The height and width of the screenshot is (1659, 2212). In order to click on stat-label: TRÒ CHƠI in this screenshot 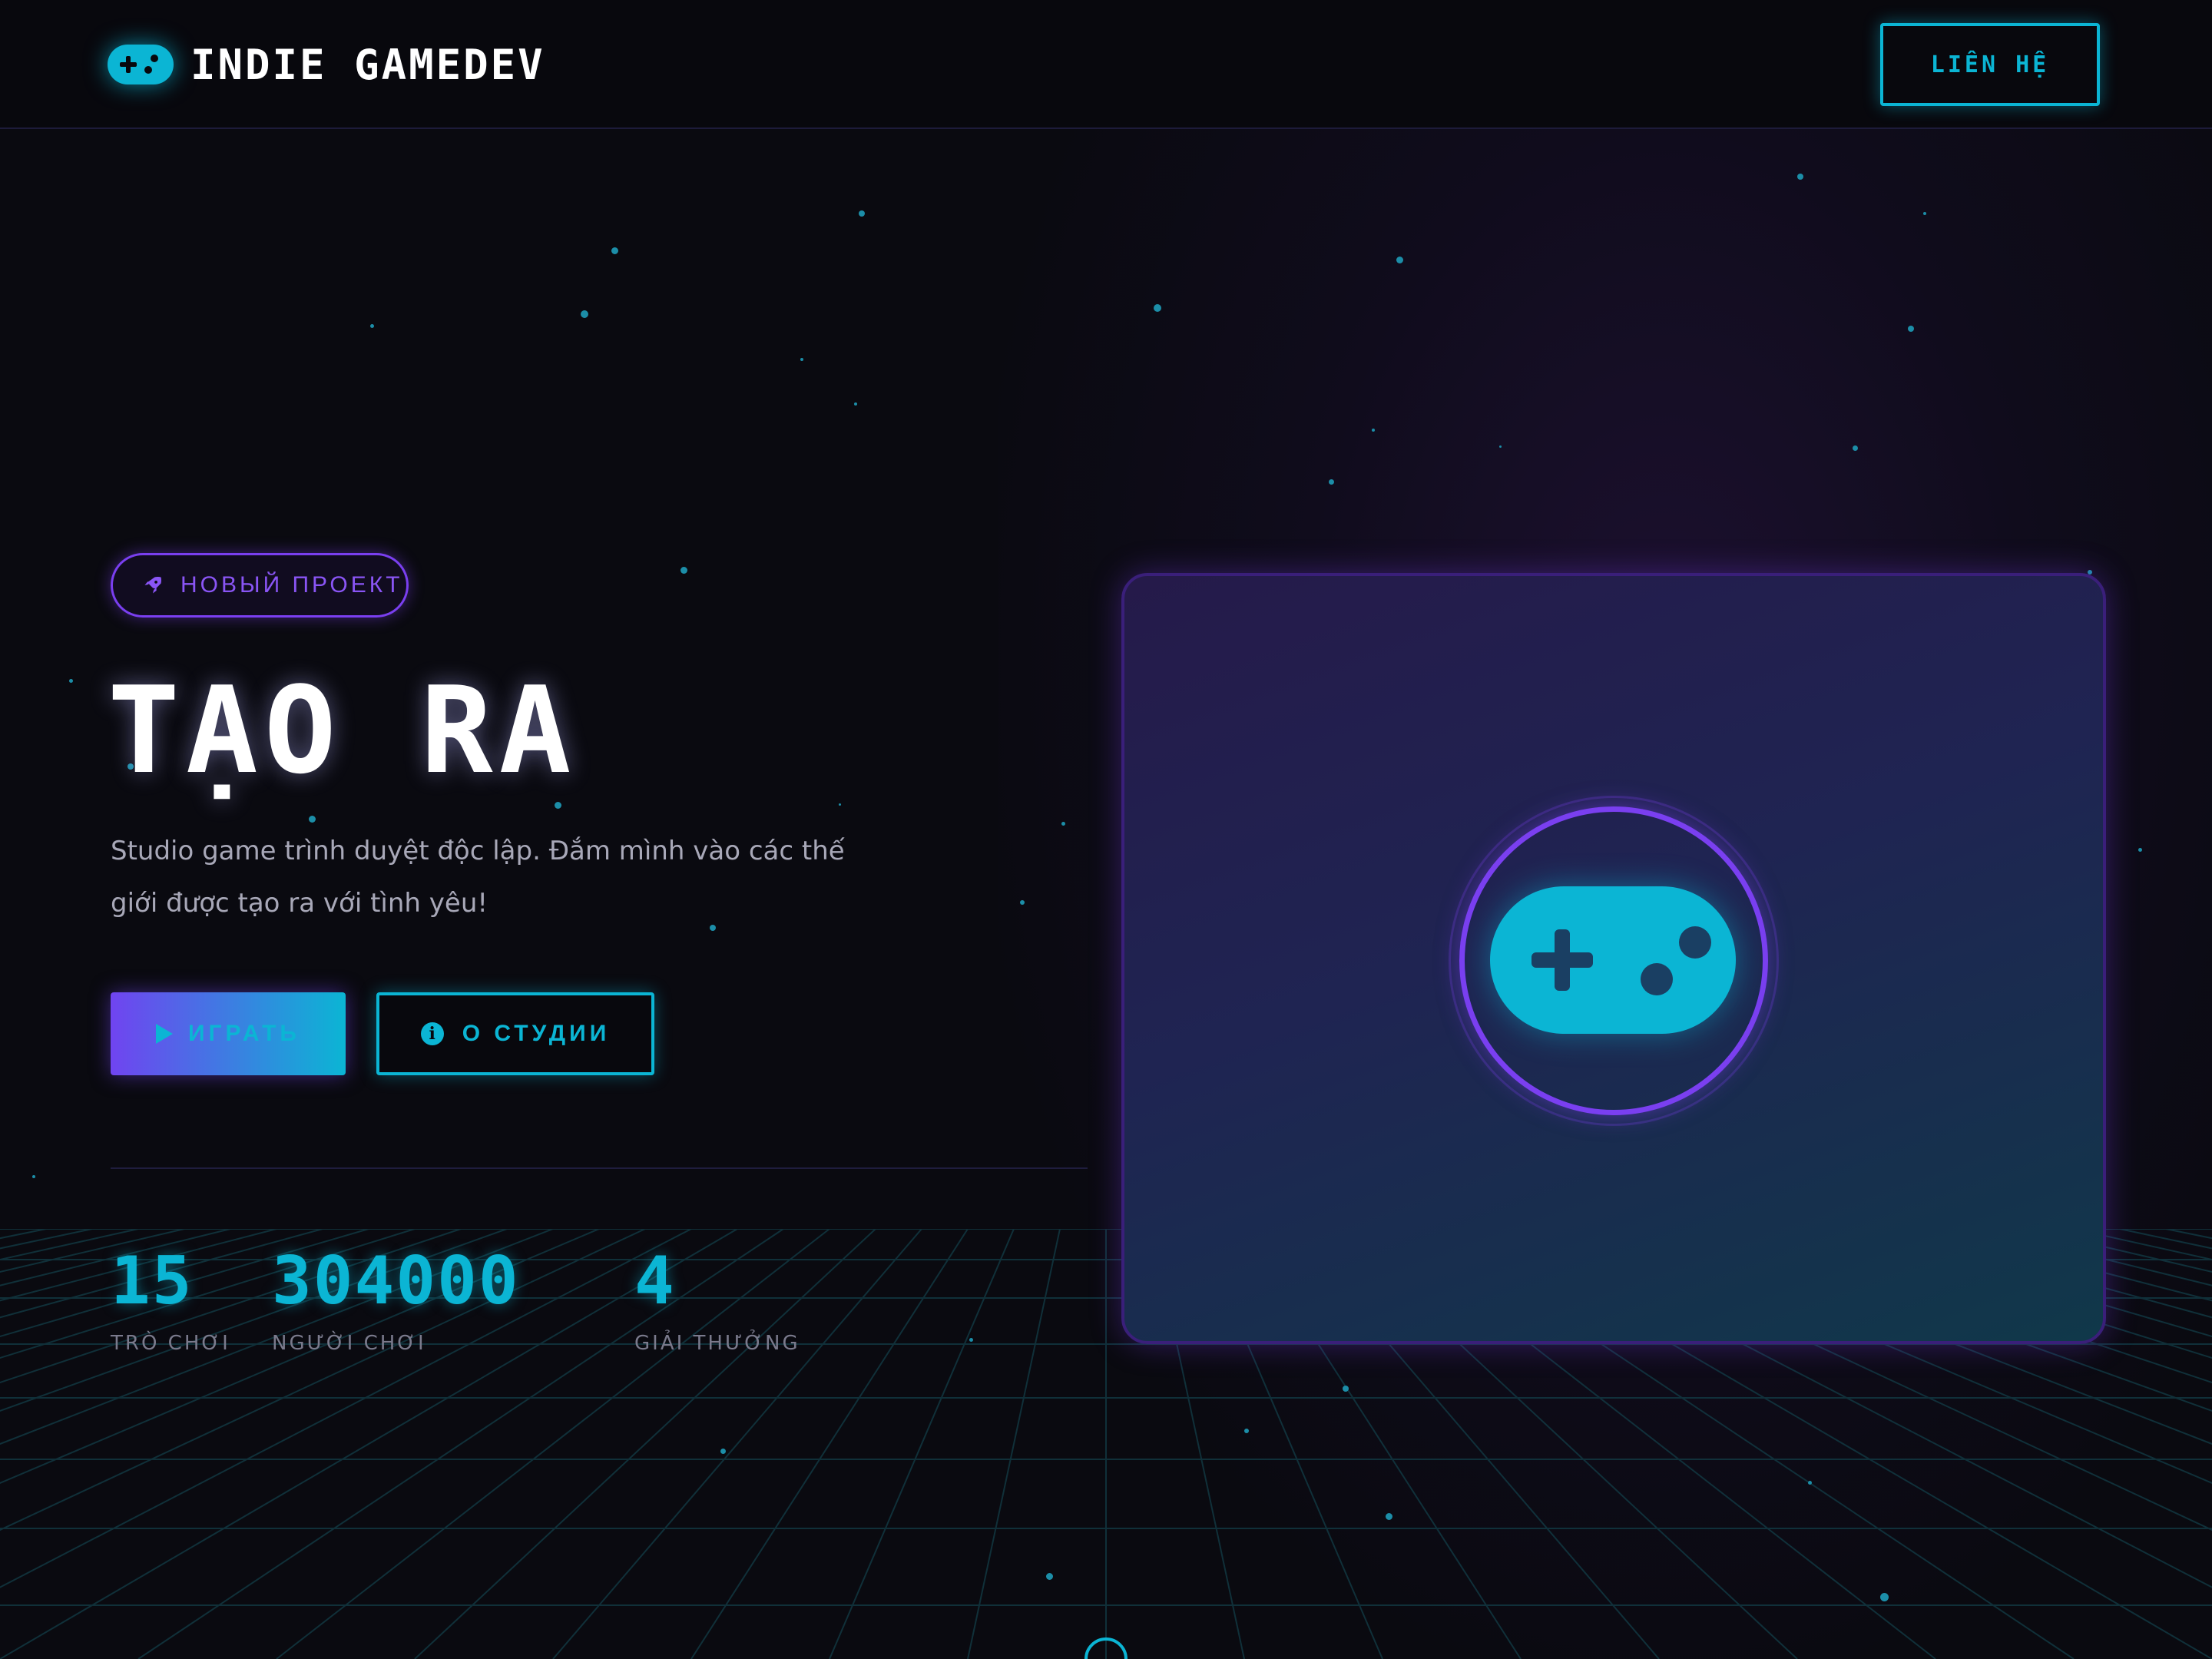, I will do `click(170, 1344)`.